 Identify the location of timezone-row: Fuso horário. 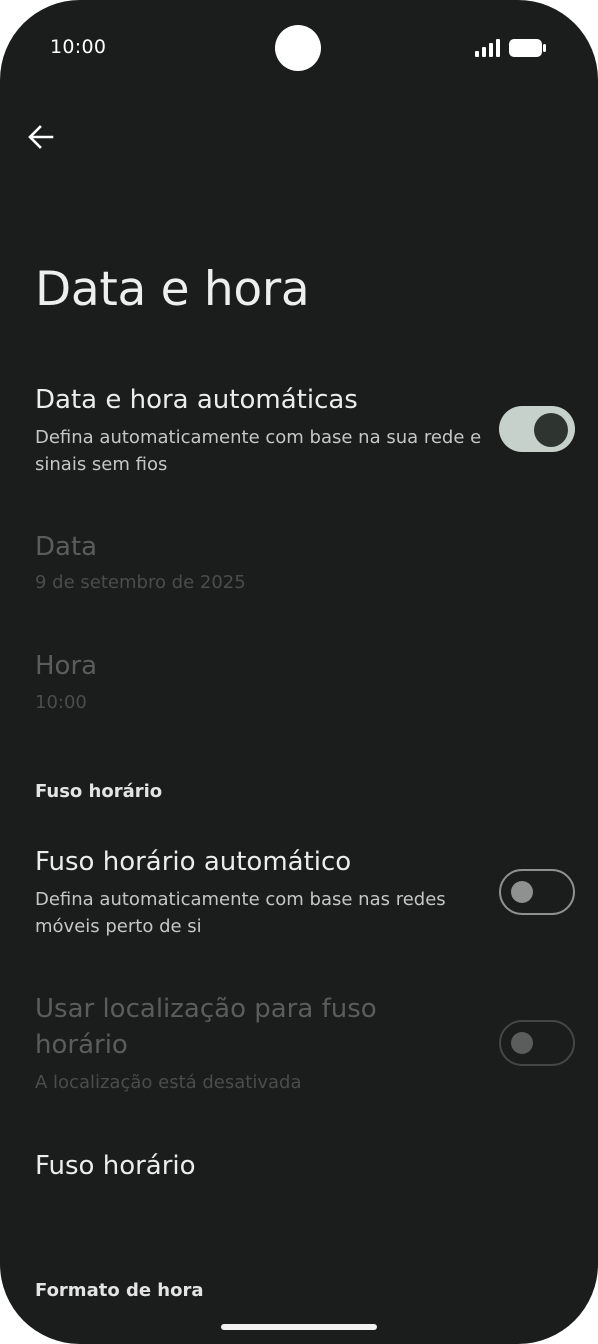
(299, 1174).